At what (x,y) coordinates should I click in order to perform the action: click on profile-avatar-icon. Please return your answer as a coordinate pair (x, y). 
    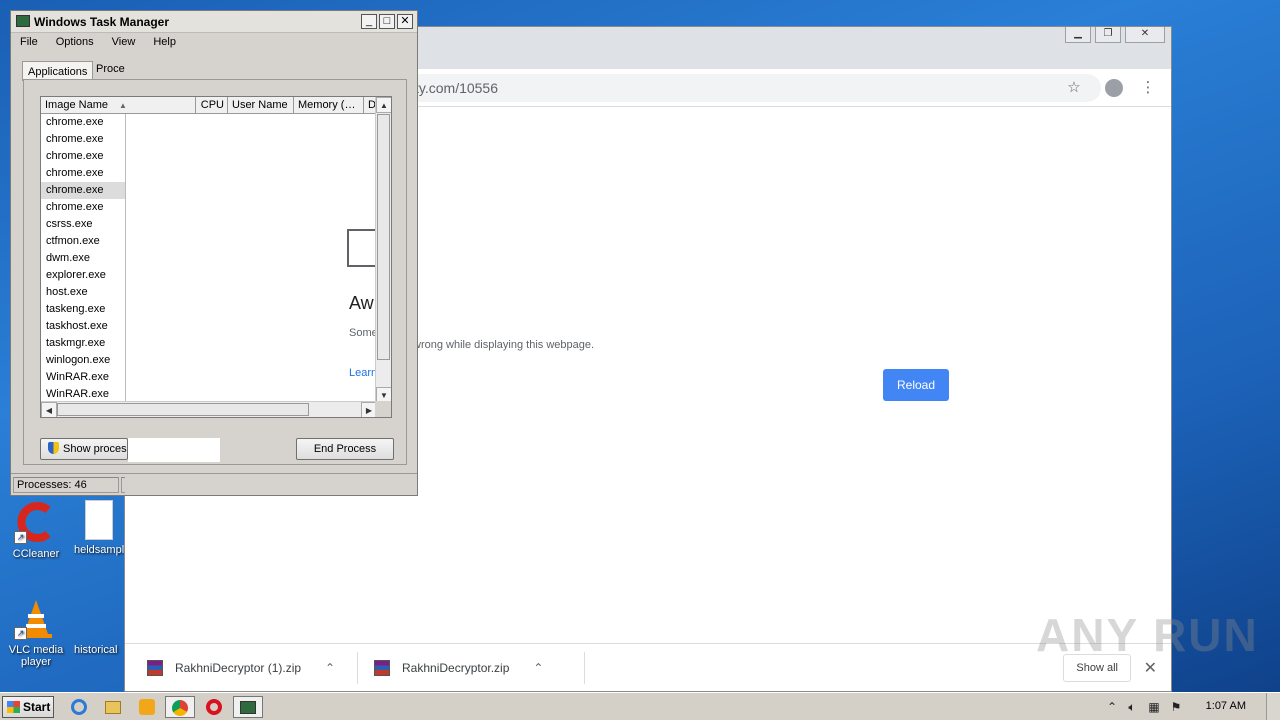
    Looking at the image, I should click on (1114, 88).